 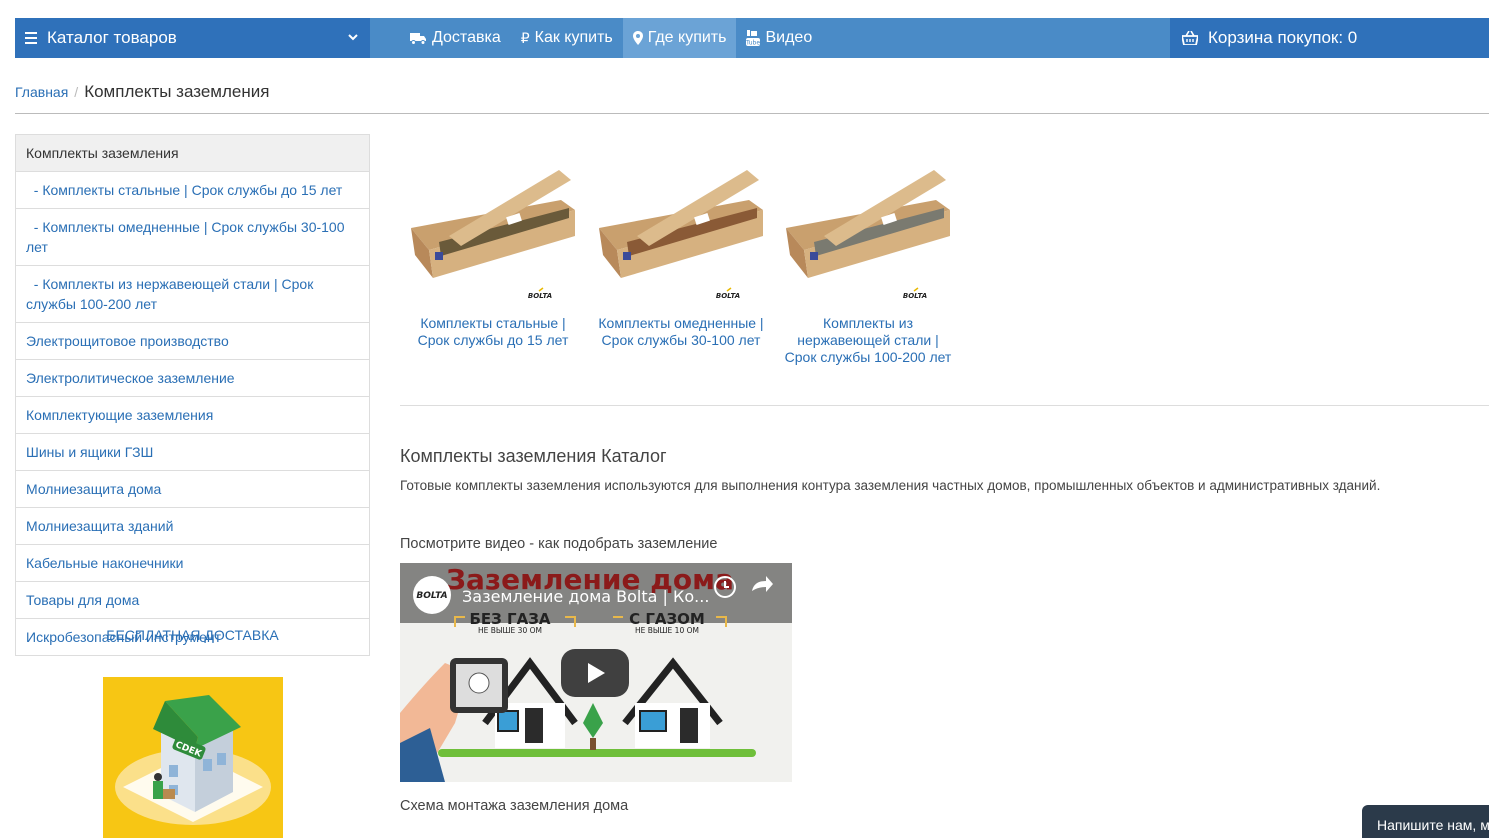 What do you see at coordinates (353, 37) in the screenshot?
I see `chevron-down-icon` at bounding box center [353, 37].